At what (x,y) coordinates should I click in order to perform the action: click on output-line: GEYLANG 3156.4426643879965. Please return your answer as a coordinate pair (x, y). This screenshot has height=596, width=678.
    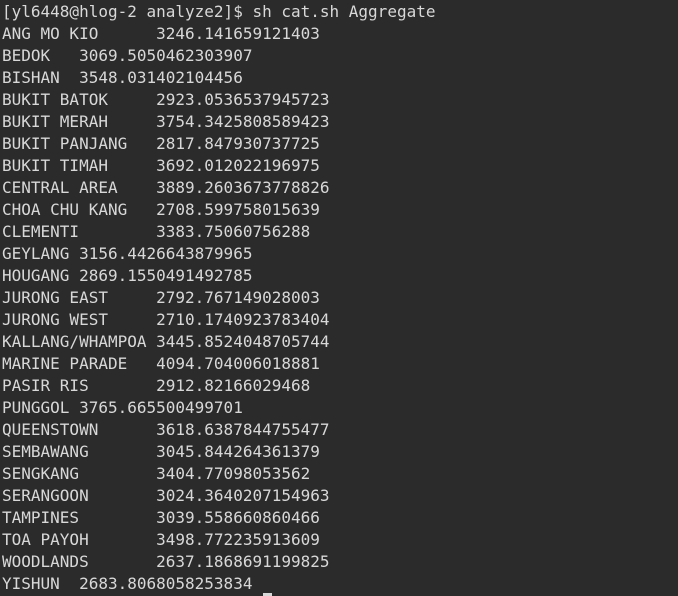
    Looking at the image, I should click on (127, 253).